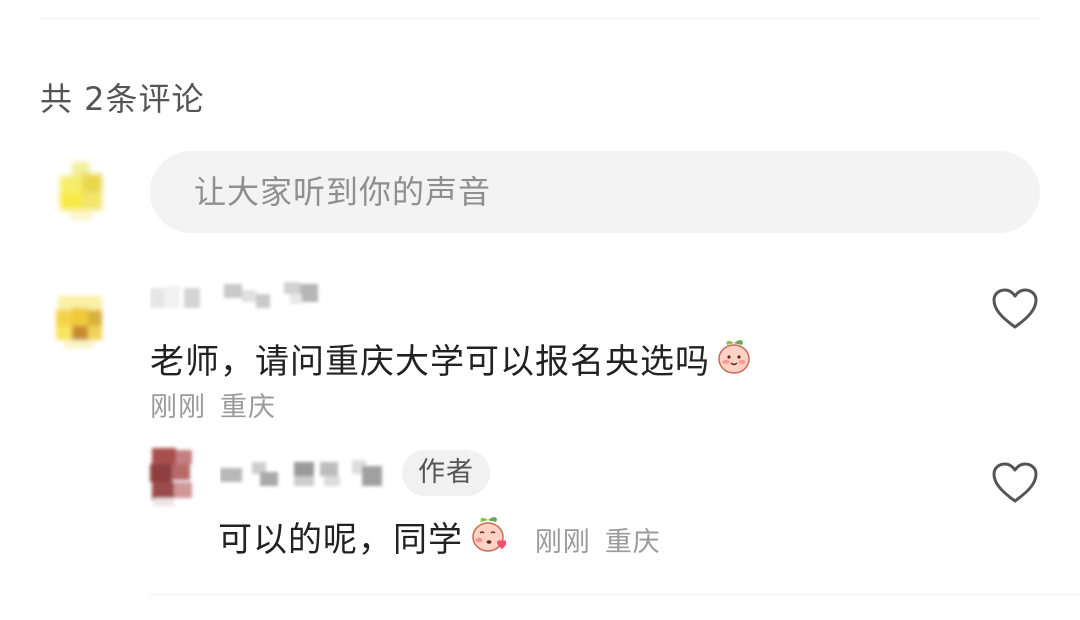  I want to click on author-badge: 作者, so click(446, 473).